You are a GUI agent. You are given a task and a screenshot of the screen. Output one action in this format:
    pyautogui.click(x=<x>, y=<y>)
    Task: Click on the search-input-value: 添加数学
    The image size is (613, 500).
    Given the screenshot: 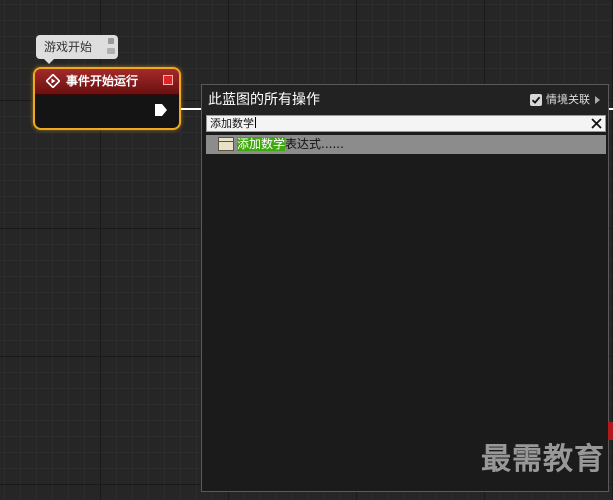 What is the action you would take?
    pyautogui.click(x=232, y=123)
    